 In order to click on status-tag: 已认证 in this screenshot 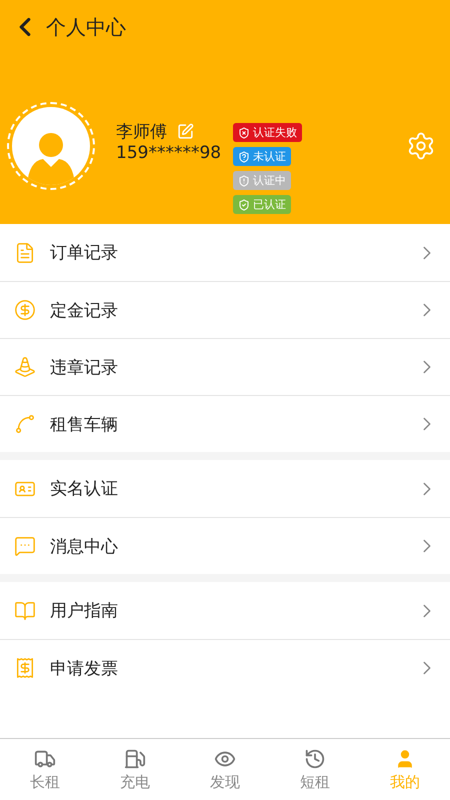, I will do `click(262, 204)`.